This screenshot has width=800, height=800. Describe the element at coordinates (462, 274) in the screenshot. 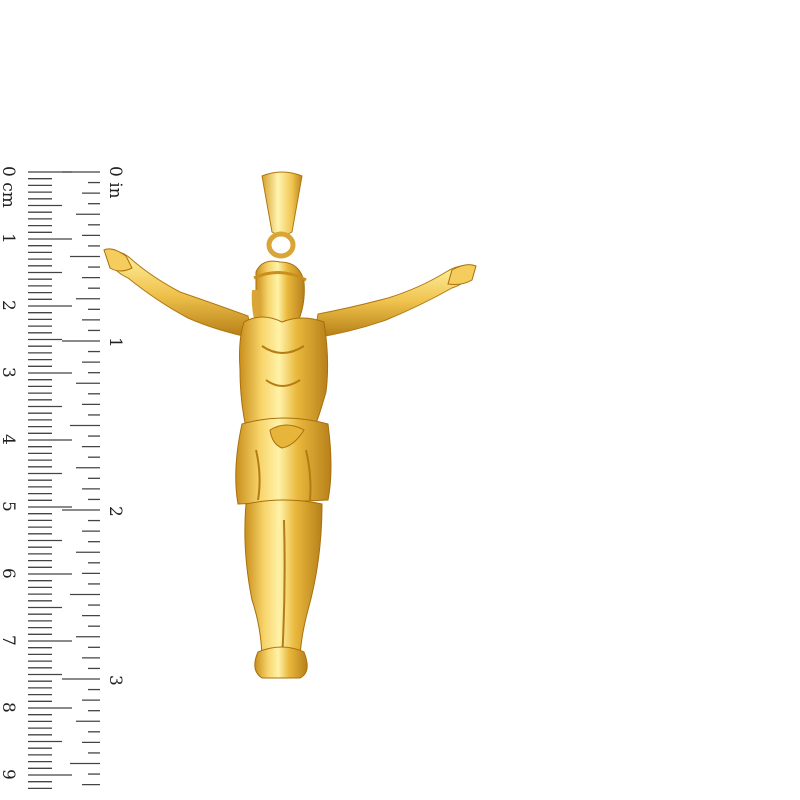

I see `right-hand` at that location.